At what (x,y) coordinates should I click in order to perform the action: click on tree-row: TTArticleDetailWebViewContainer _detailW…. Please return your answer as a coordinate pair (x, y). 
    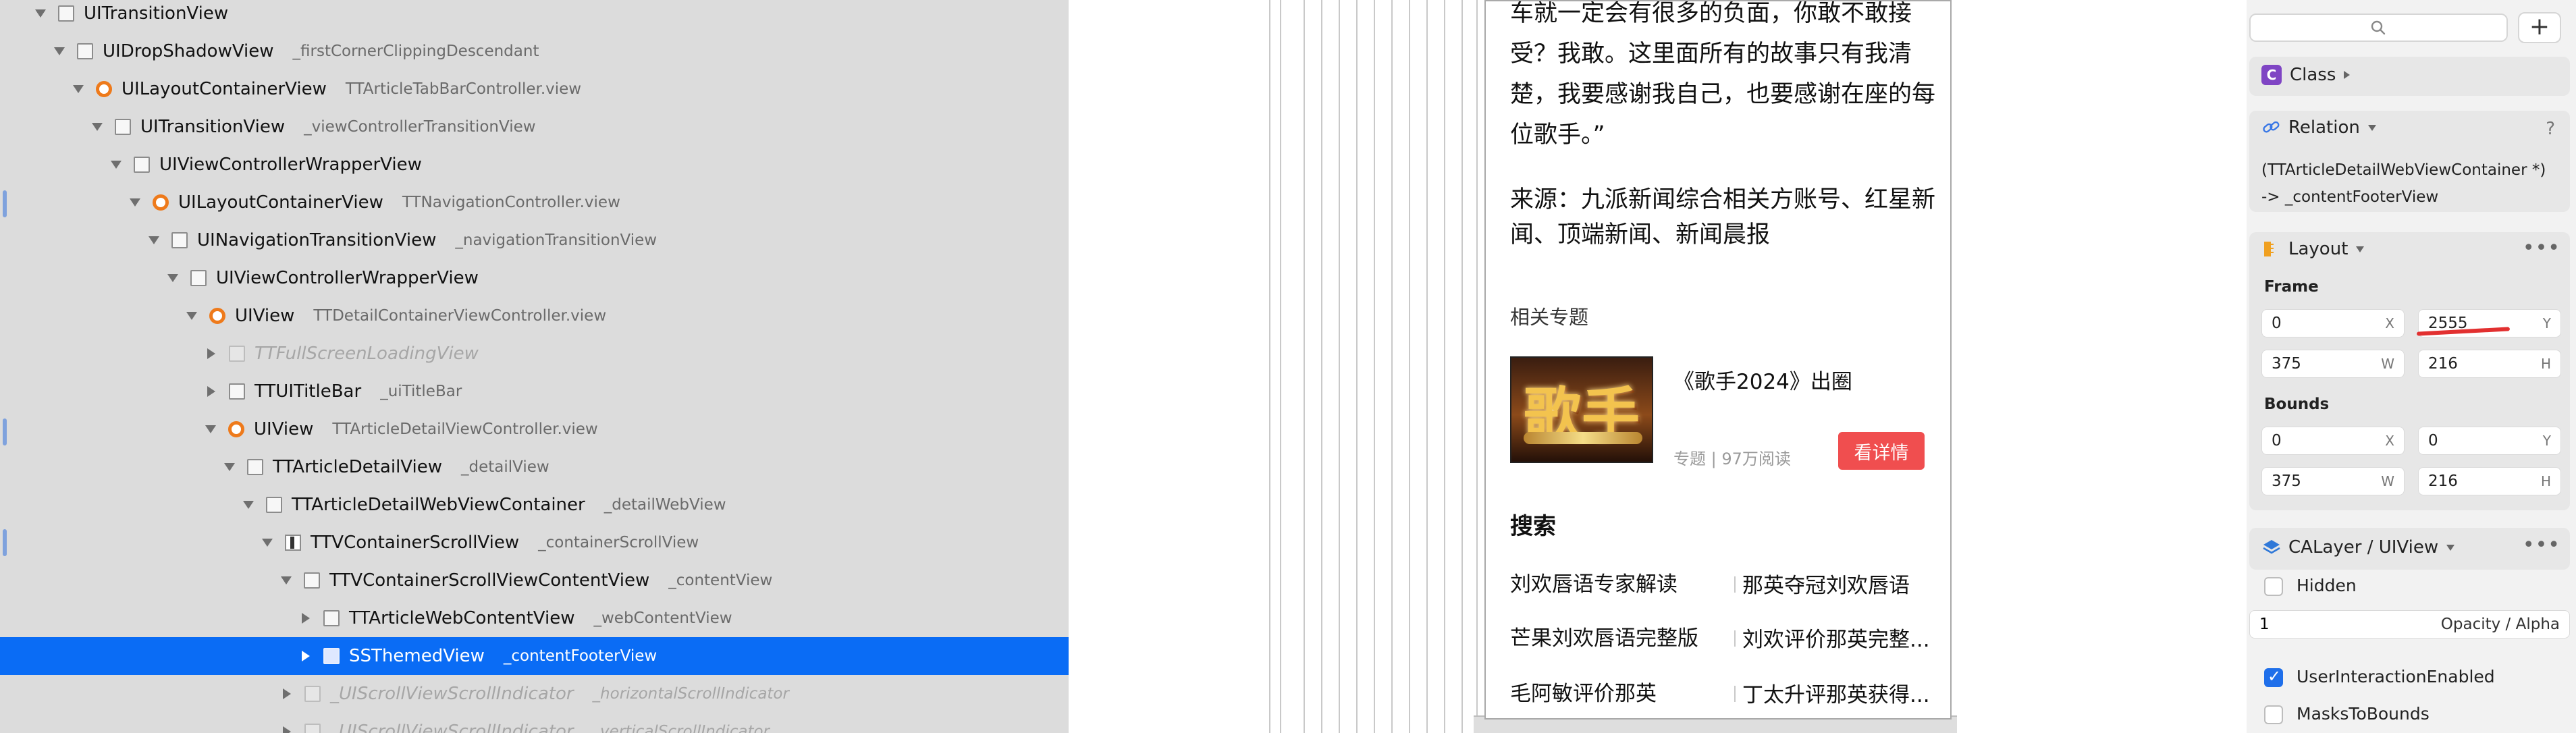
    Looking at the image, I should click on (534, 505).